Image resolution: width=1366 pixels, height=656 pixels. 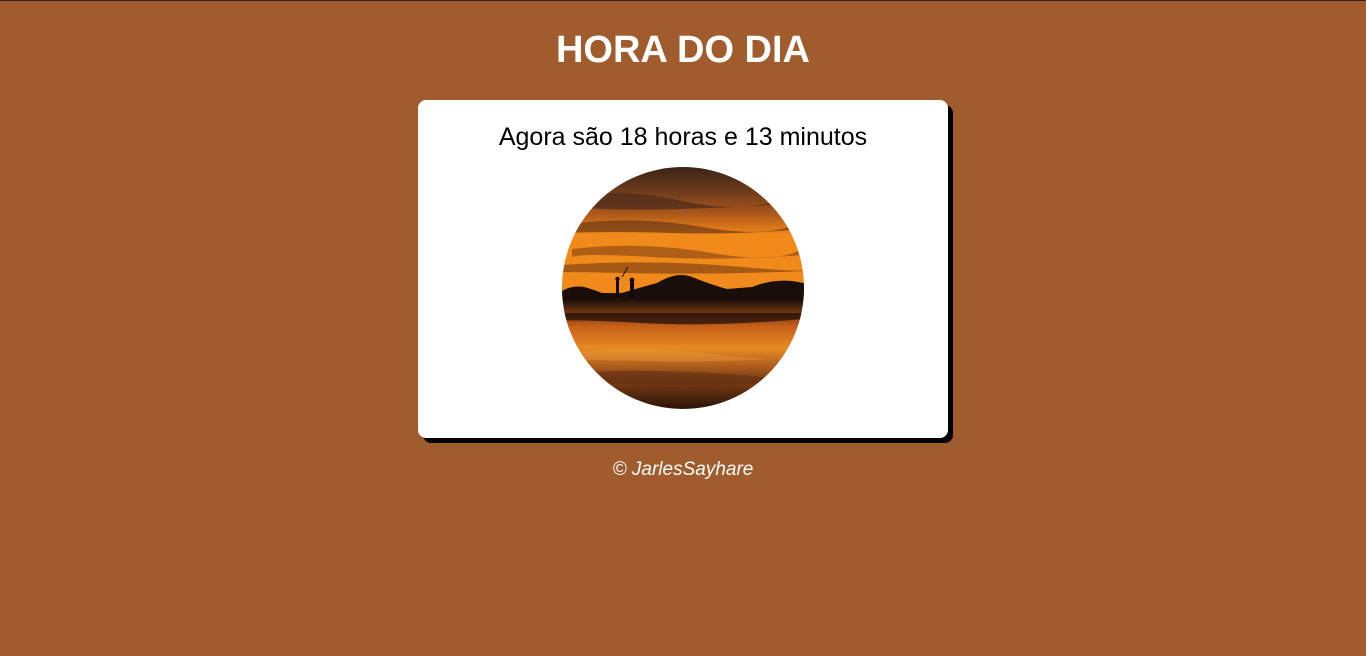 I want to click on copyright-text: © JarlesSayhare, so click(x=683, y=469).